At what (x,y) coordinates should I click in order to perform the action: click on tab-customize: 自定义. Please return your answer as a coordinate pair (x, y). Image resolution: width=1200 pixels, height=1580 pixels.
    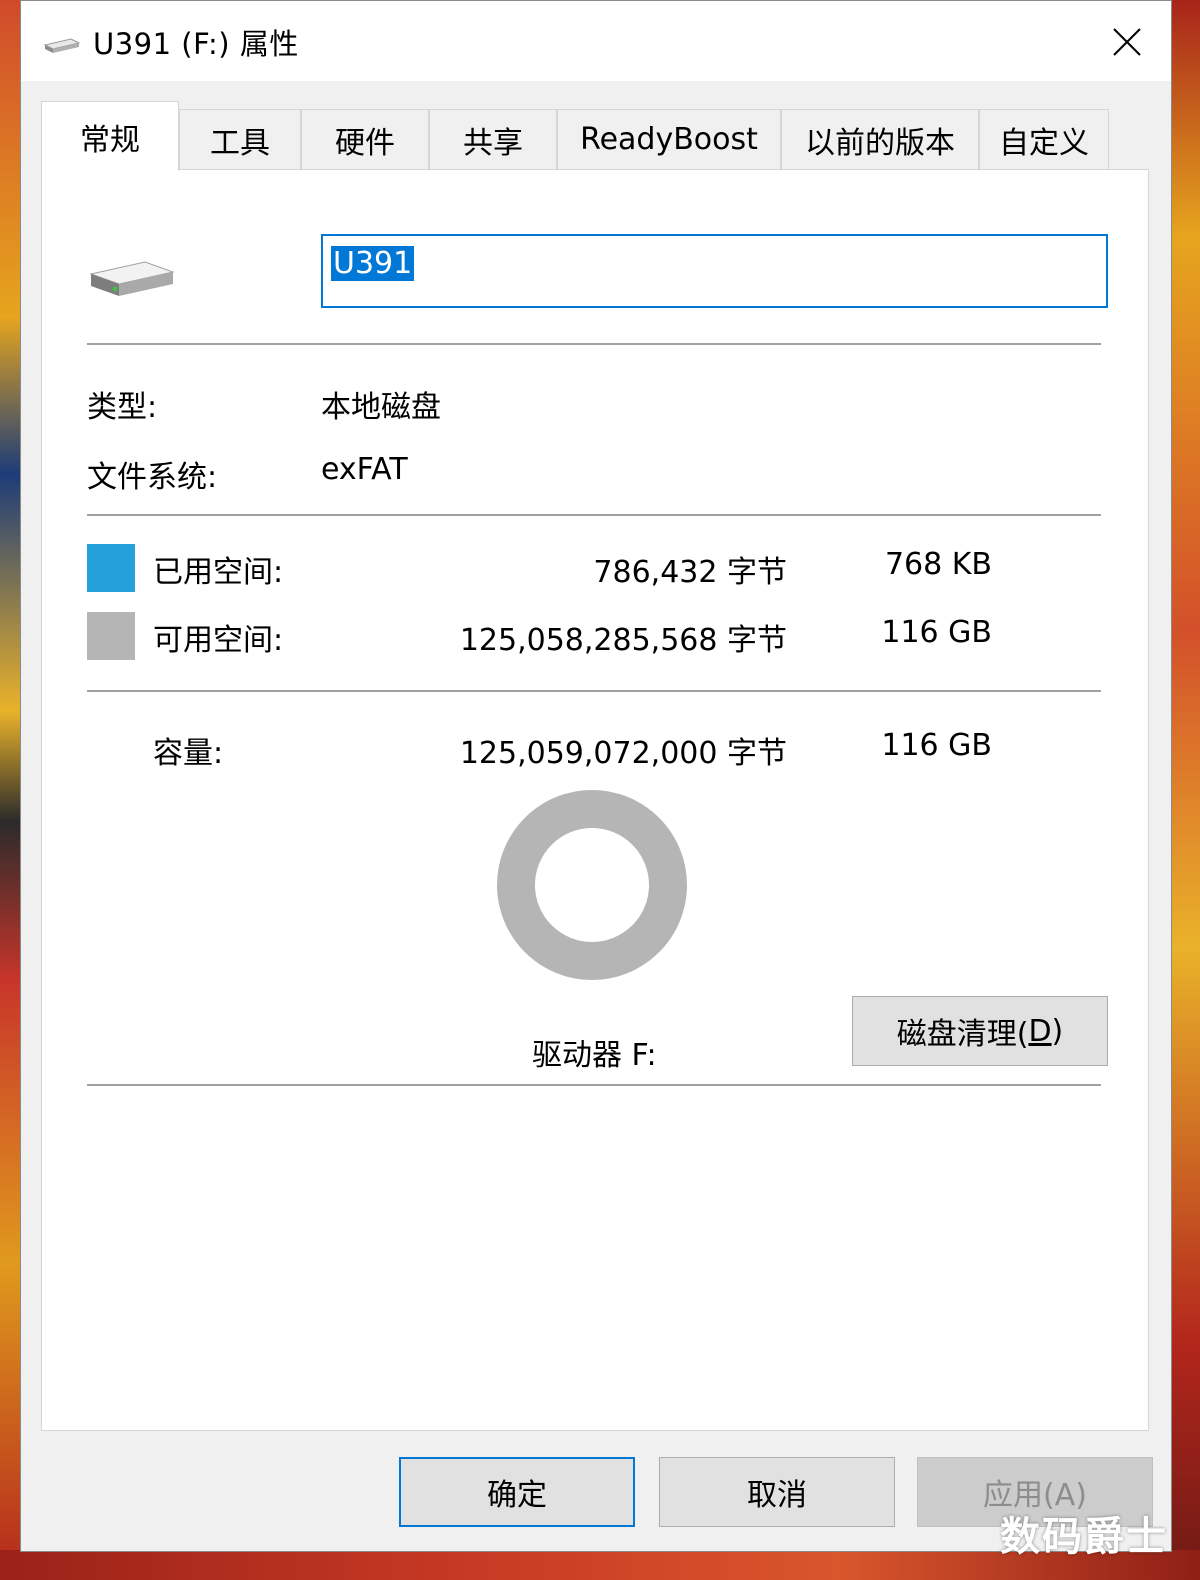
    Looking at the image, I should click on (1044, 139).